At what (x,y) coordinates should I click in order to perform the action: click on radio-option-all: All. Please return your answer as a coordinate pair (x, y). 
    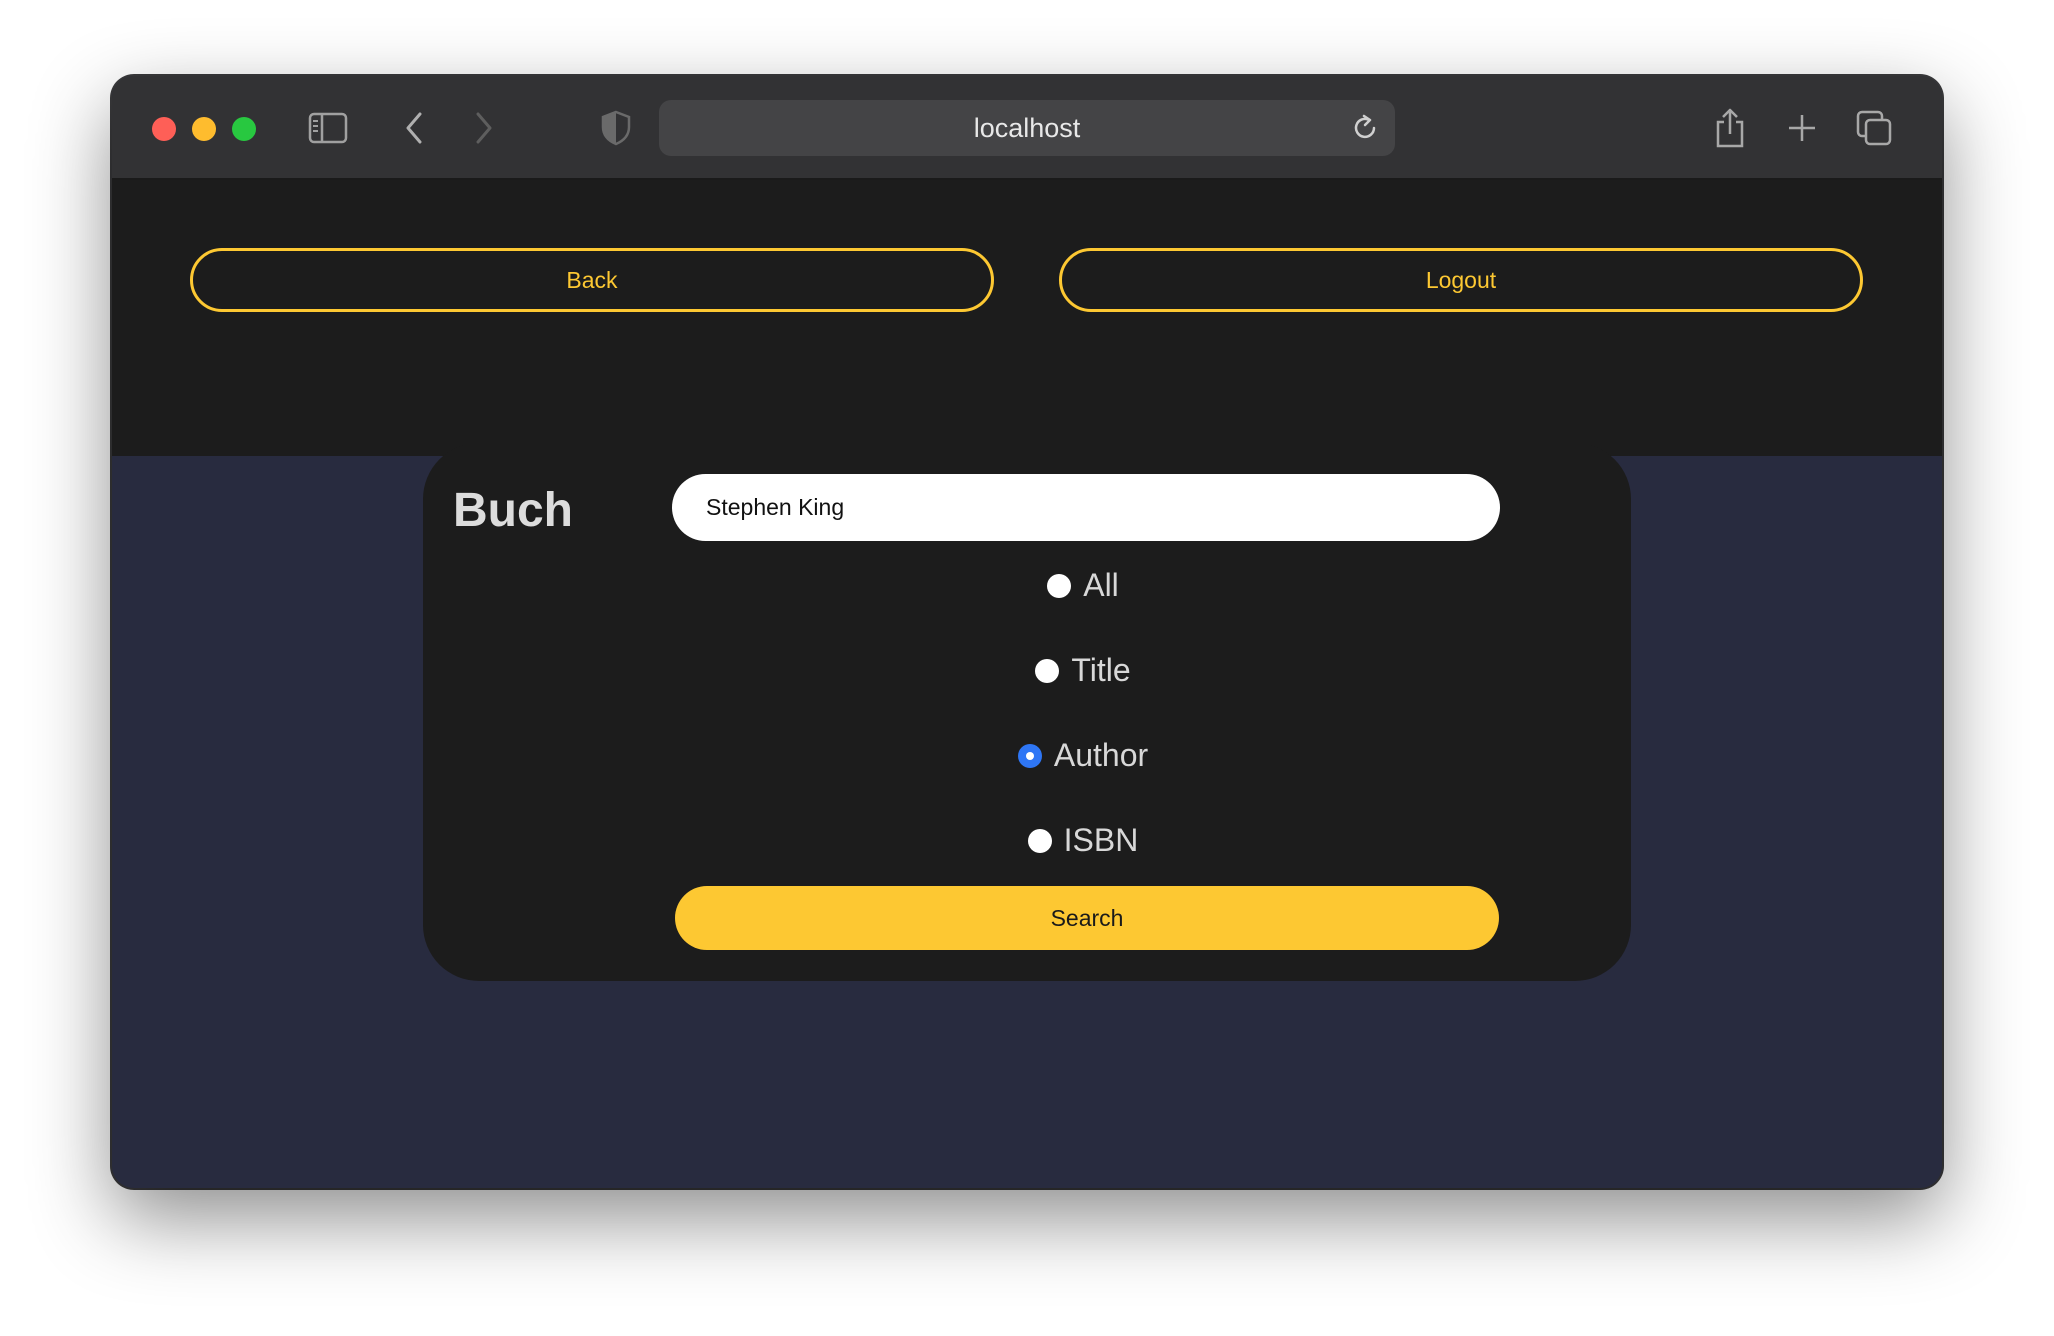
    Looking at the image, I should click on (1083, 585).